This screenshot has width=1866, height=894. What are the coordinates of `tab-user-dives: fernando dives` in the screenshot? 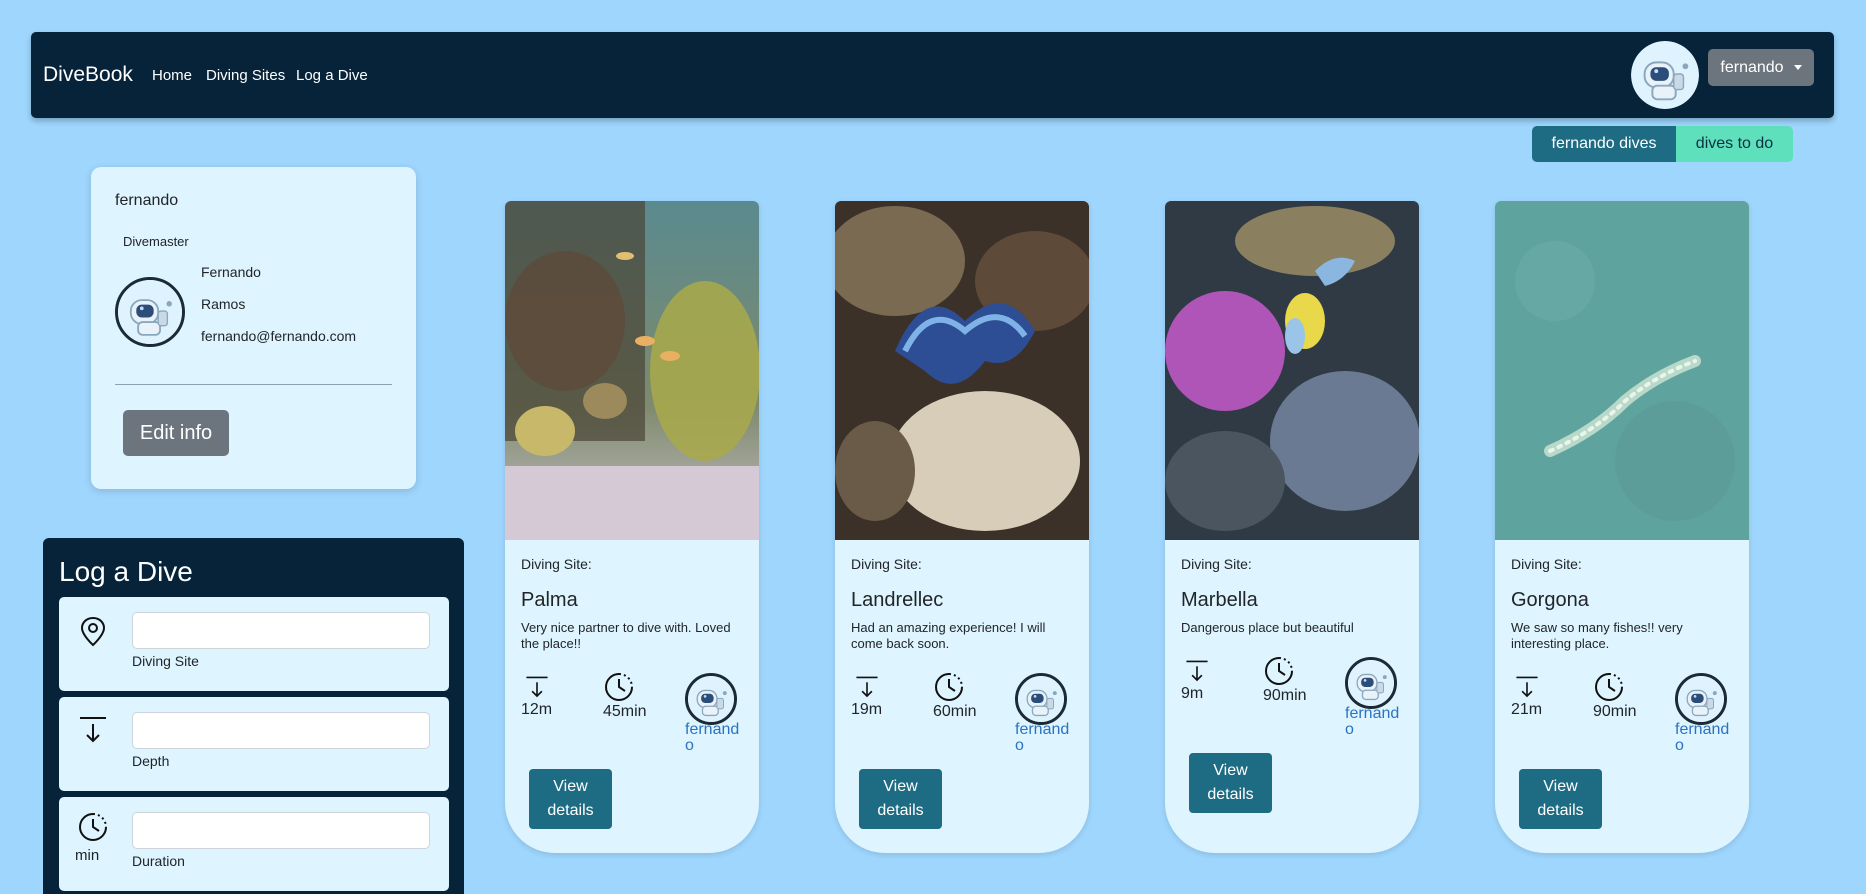 It's located at (1604, 144).